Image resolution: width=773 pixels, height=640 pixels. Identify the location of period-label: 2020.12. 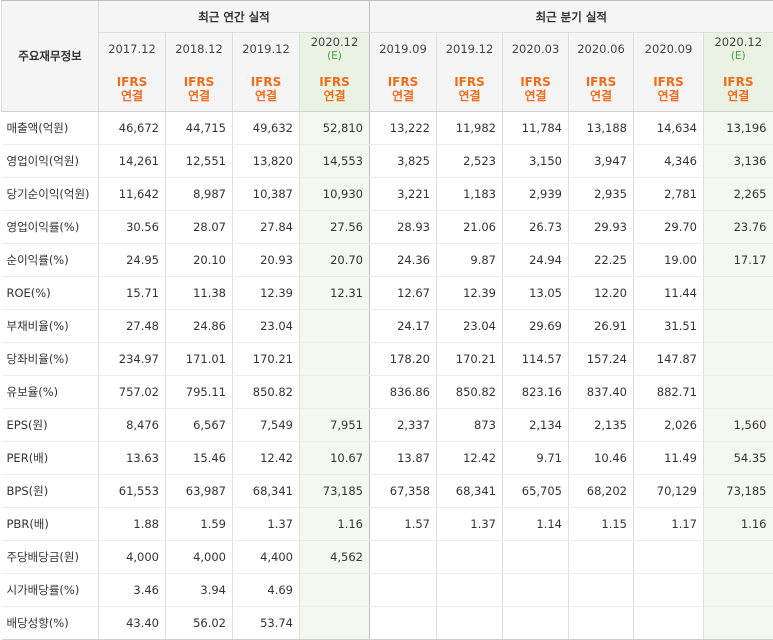
(738, 42).